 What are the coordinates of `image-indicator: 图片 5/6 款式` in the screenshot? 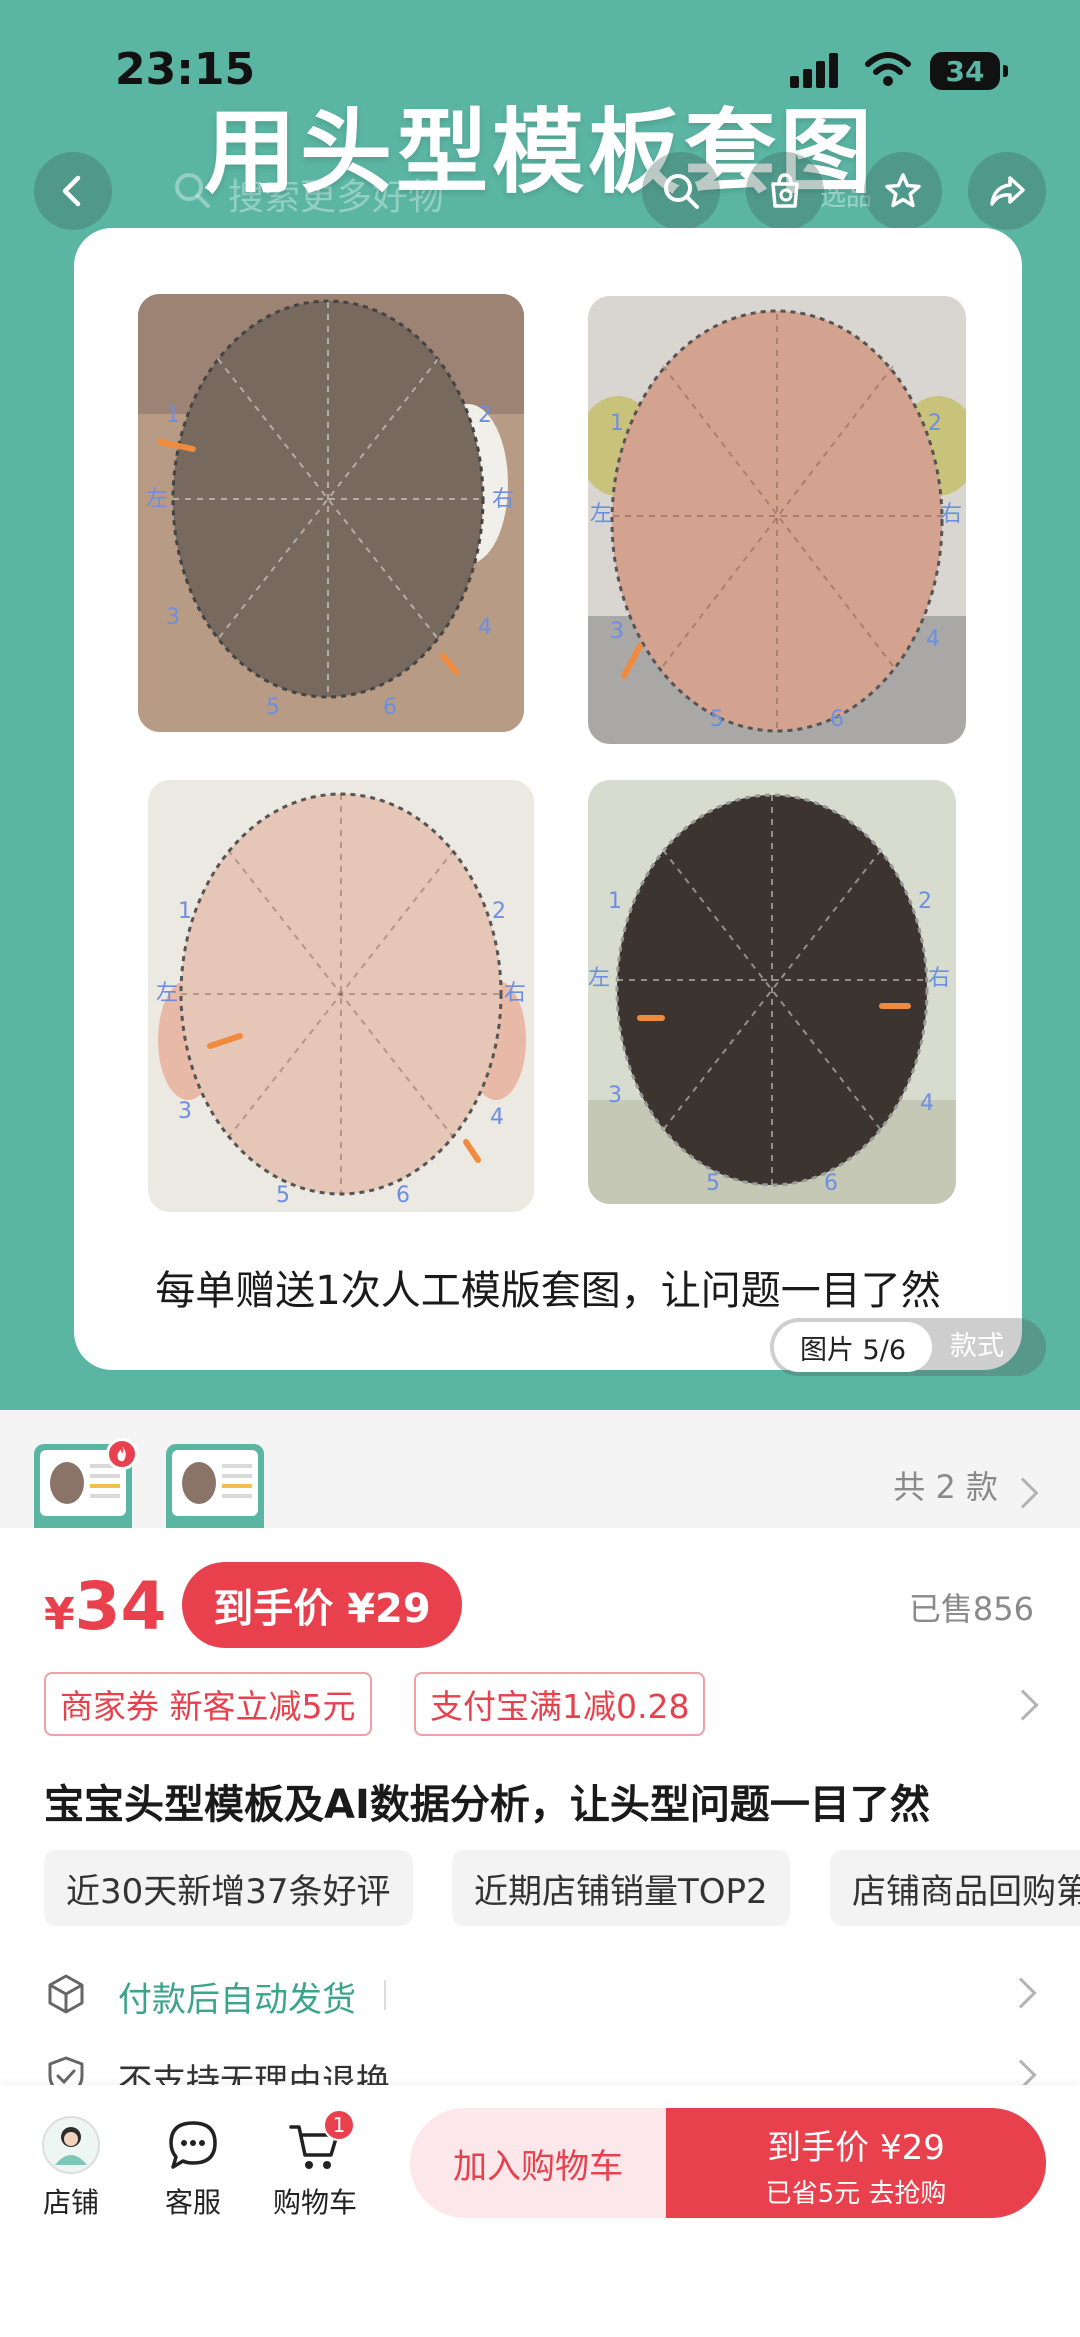 It's located at (908, 1347).